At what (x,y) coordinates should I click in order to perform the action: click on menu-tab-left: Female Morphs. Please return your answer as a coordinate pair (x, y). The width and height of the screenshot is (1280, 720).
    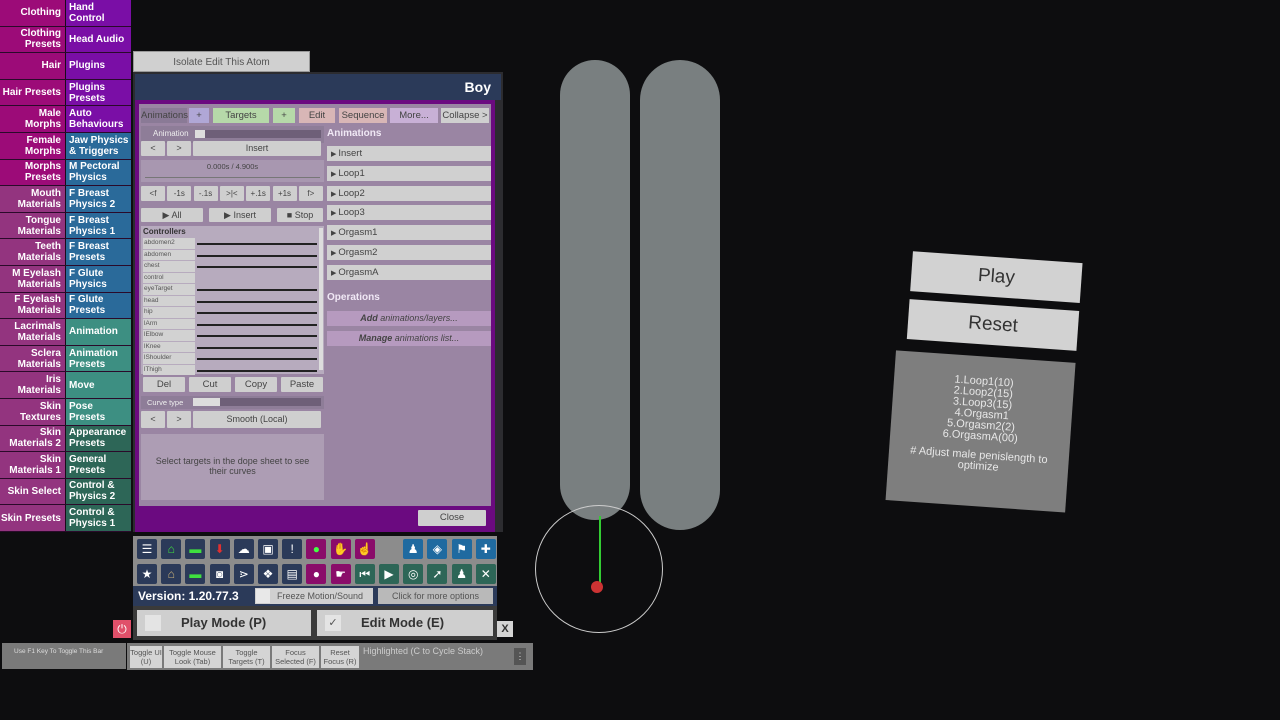
    Looking at the image, I should click on (33, 145).